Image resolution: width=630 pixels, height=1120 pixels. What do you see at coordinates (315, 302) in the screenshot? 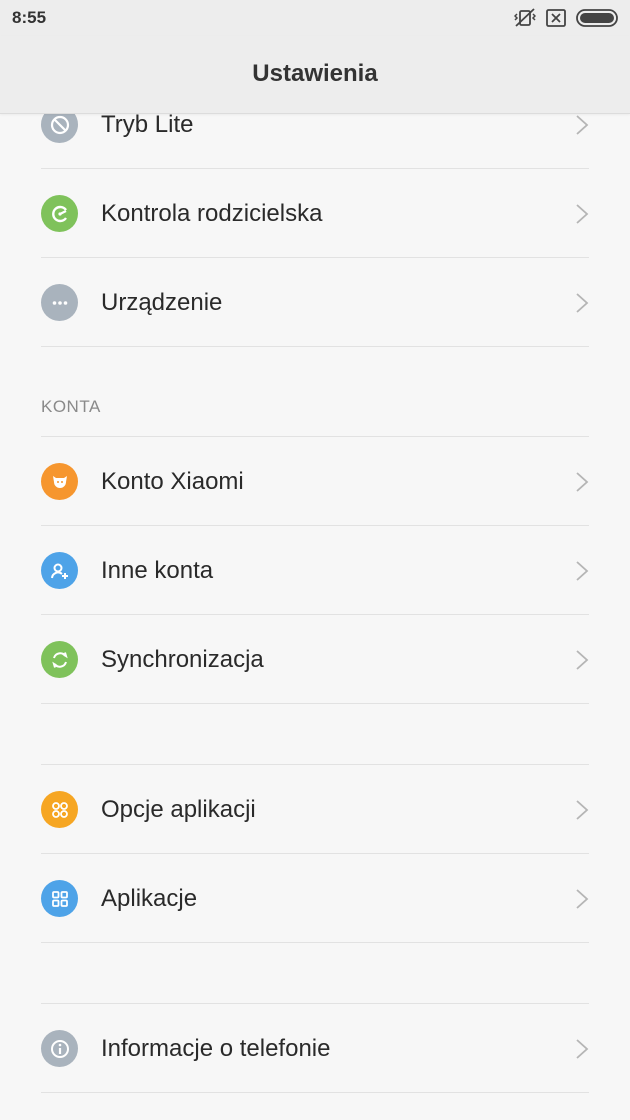
I see `settings-item-device: Urządzenie` at bounding box center [315, 302].